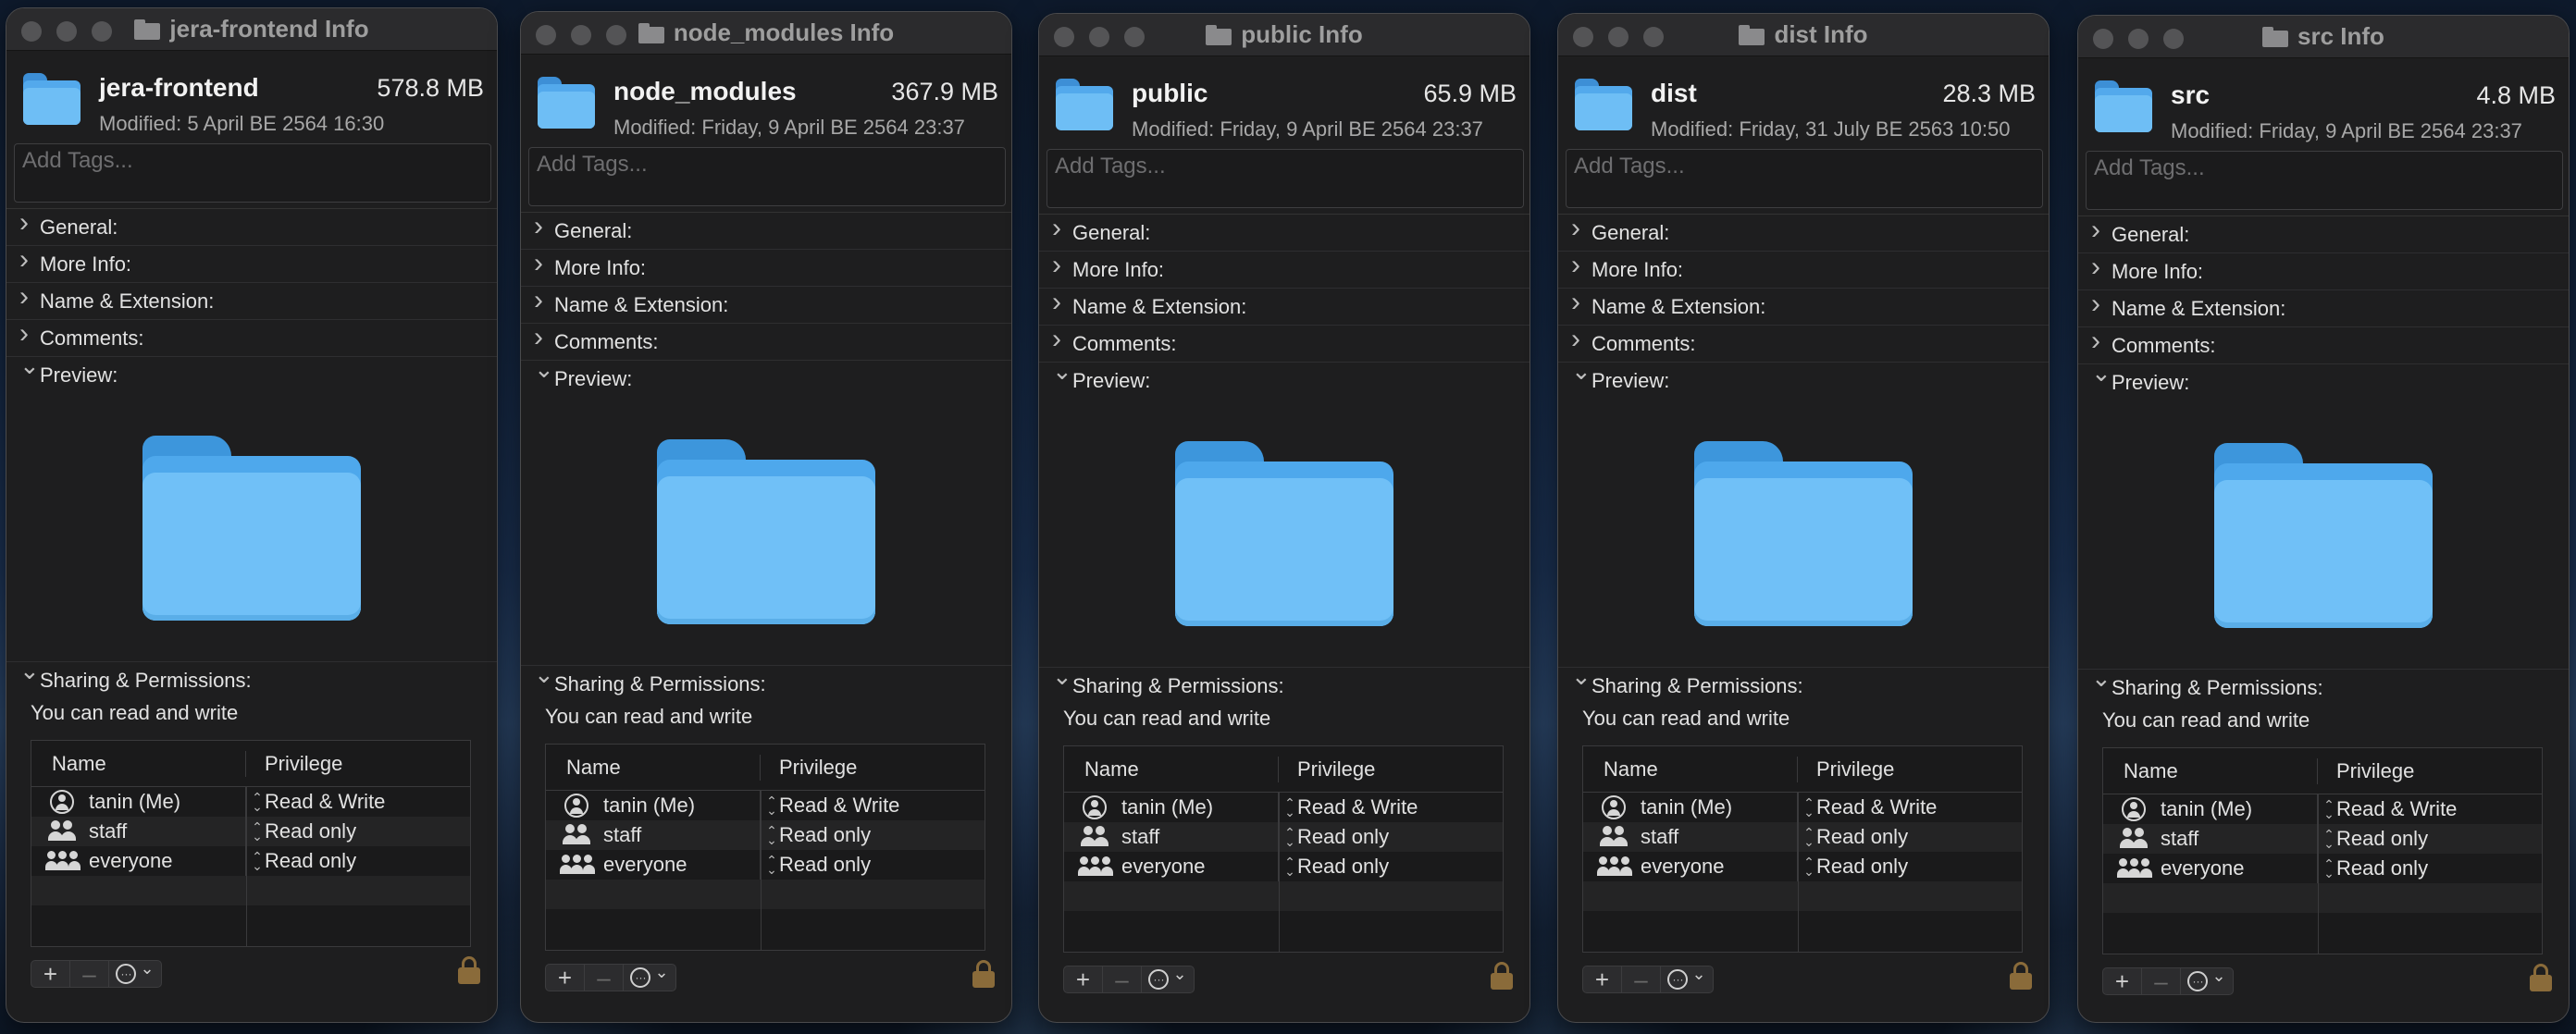  I want to click on title-bar: node_modules Info, so click(766, 33).